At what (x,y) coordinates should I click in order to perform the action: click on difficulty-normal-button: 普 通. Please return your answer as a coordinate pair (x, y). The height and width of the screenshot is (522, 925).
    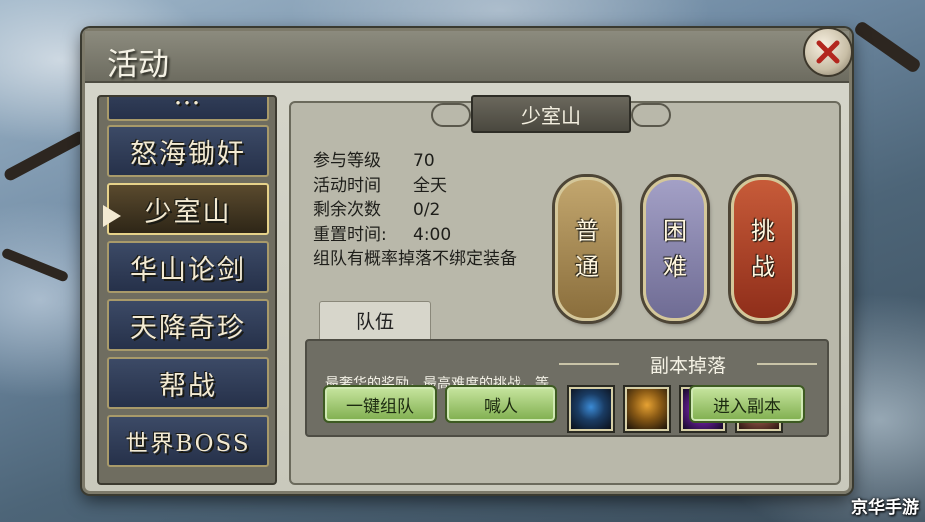
    Looking at the image, I should click on (587, 249).